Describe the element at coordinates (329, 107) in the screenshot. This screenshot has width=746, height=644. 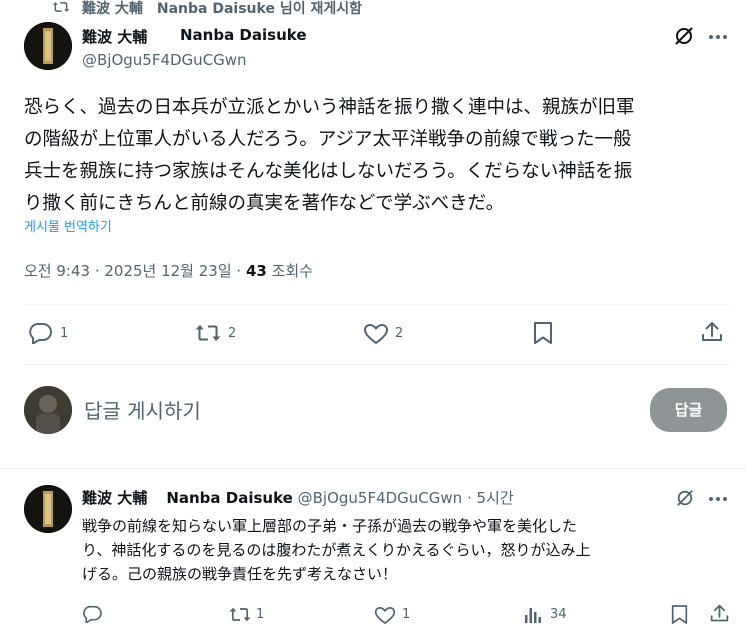
I see `tweet-body-line: 恐らく、過去の日本兵が立派とかいう神話を振り撒く連中は、親族が旧軍` at that location.